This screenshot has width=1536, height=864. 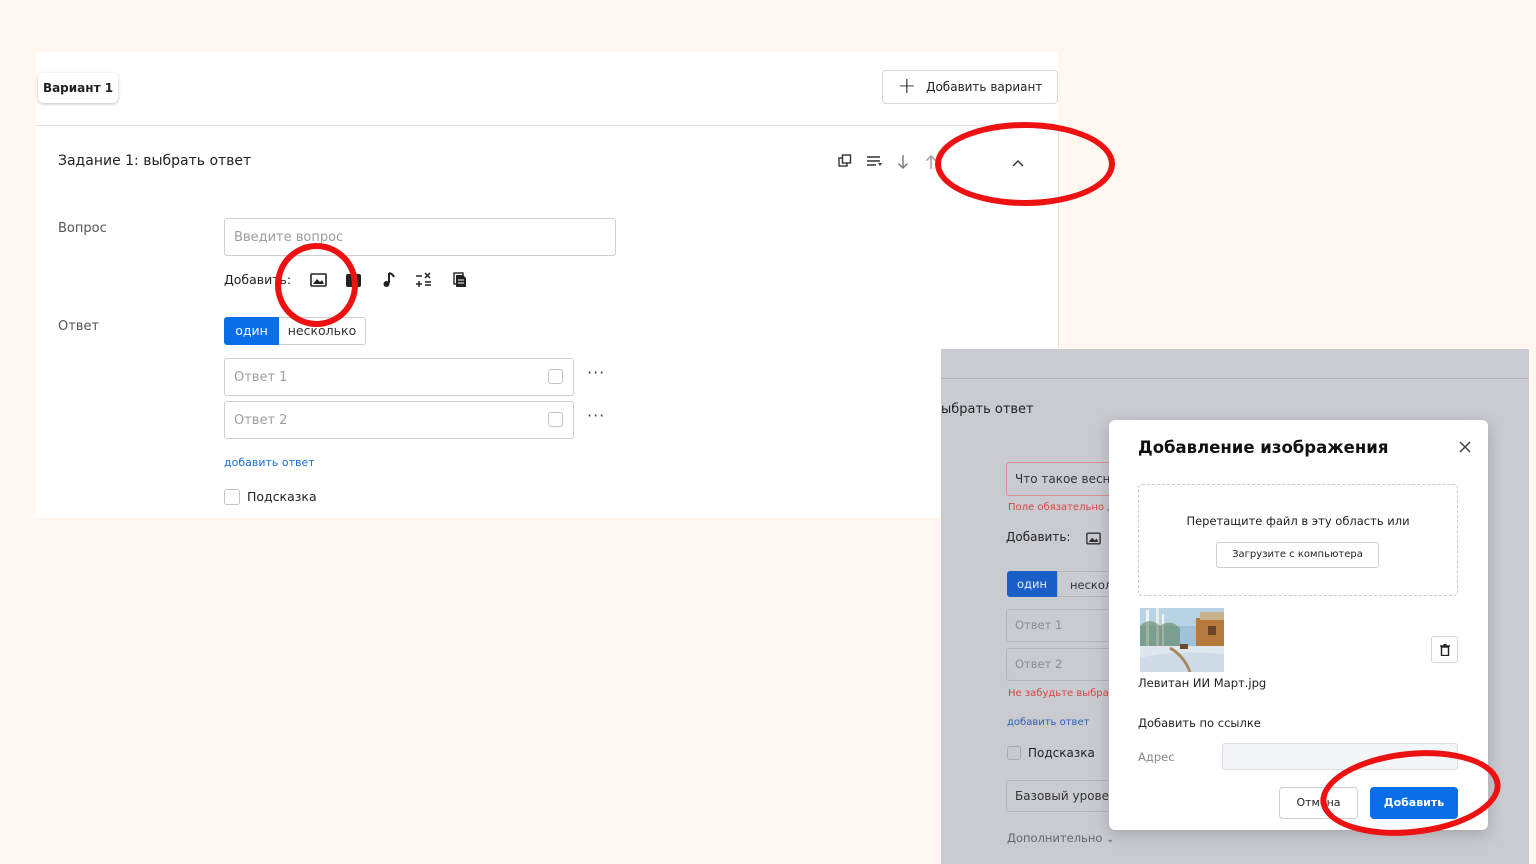 What do you see at coordinates (289, 237) in the screenshot?
I see `question-placeholder: Введите вопрос` at bounding box center [289, 237].